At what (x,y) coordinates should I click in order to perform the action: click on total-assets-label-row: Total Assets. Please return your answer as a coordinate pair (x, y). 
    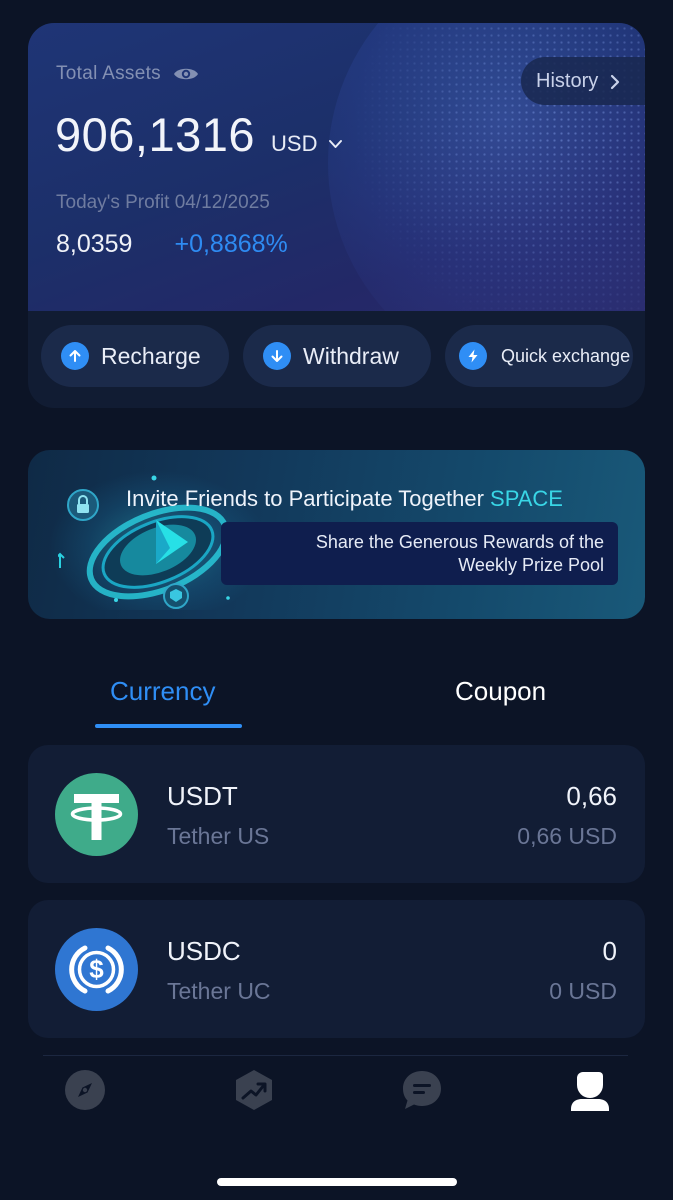
    Looking at the image, I should click on (127, 74).